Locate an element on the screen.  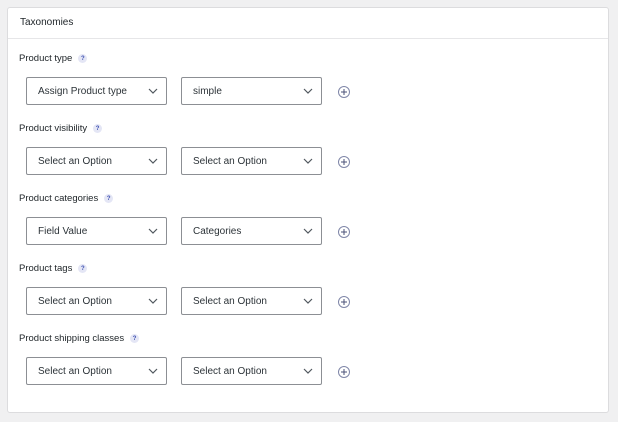
product-type-label: Product type ? is located at coordinates (53, 58).